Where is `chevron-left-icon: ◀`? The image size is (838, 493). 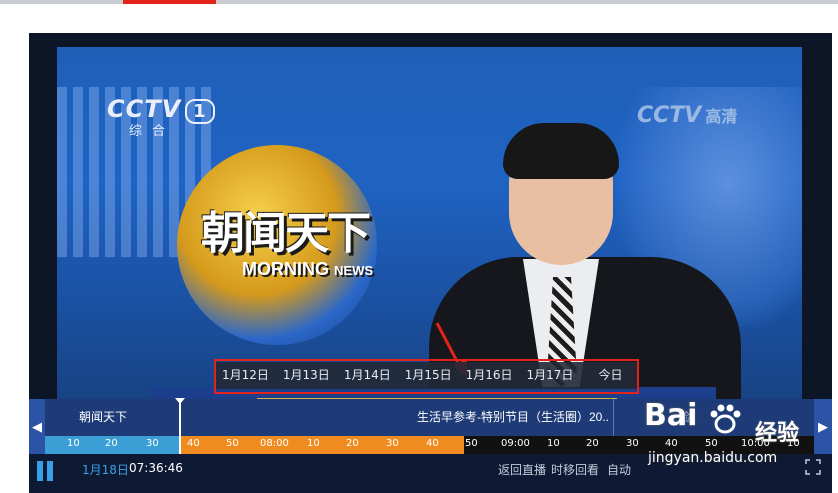 chevron-left-icon: ◀ is located at coordinates (37, 426).